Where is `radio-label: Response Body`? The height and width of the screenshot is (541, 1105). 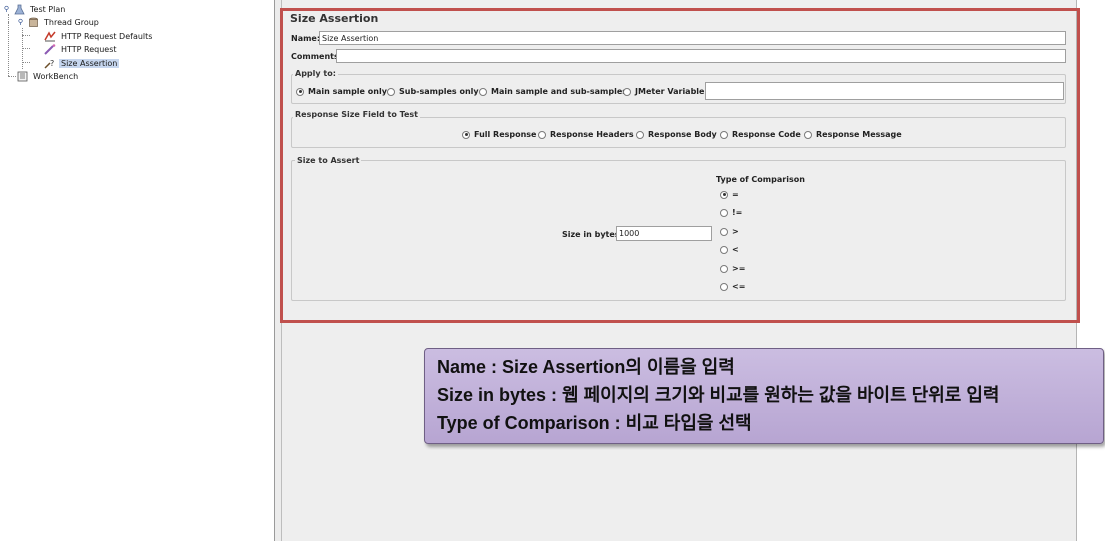
radio-label: Response Body is located at coordinates (682, 134).